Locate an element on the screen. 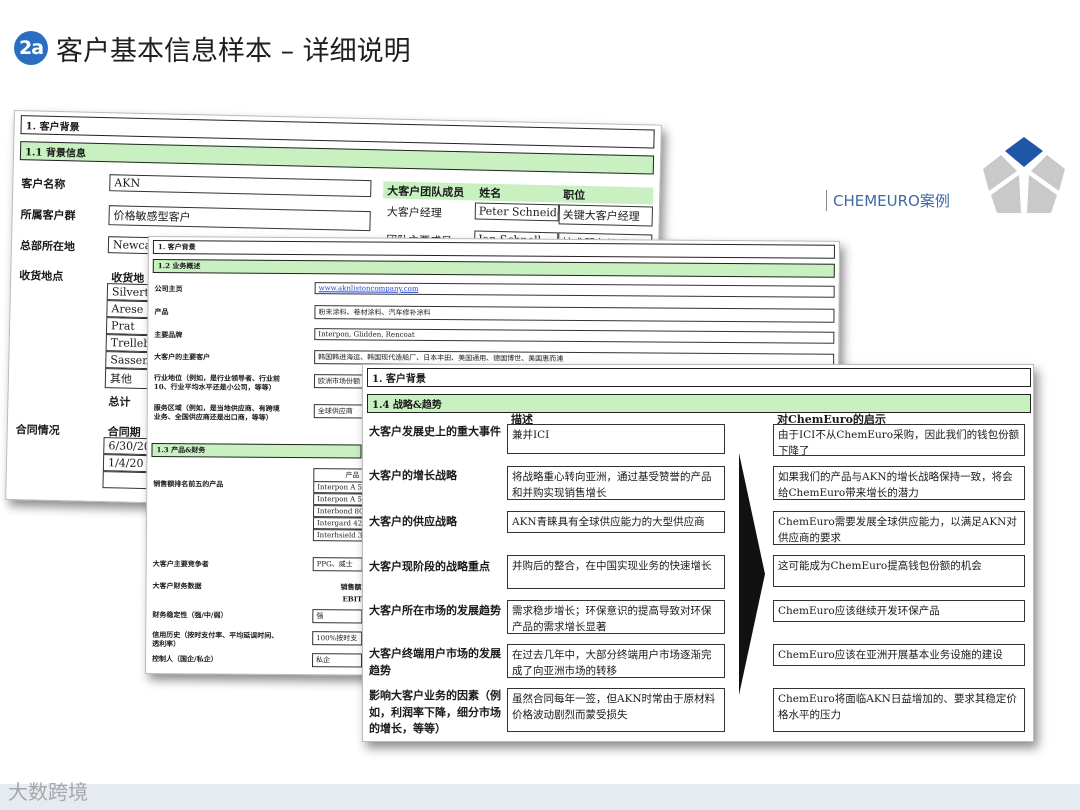  watermark-text: 大数跨境 is located at coordinates (48, 792).